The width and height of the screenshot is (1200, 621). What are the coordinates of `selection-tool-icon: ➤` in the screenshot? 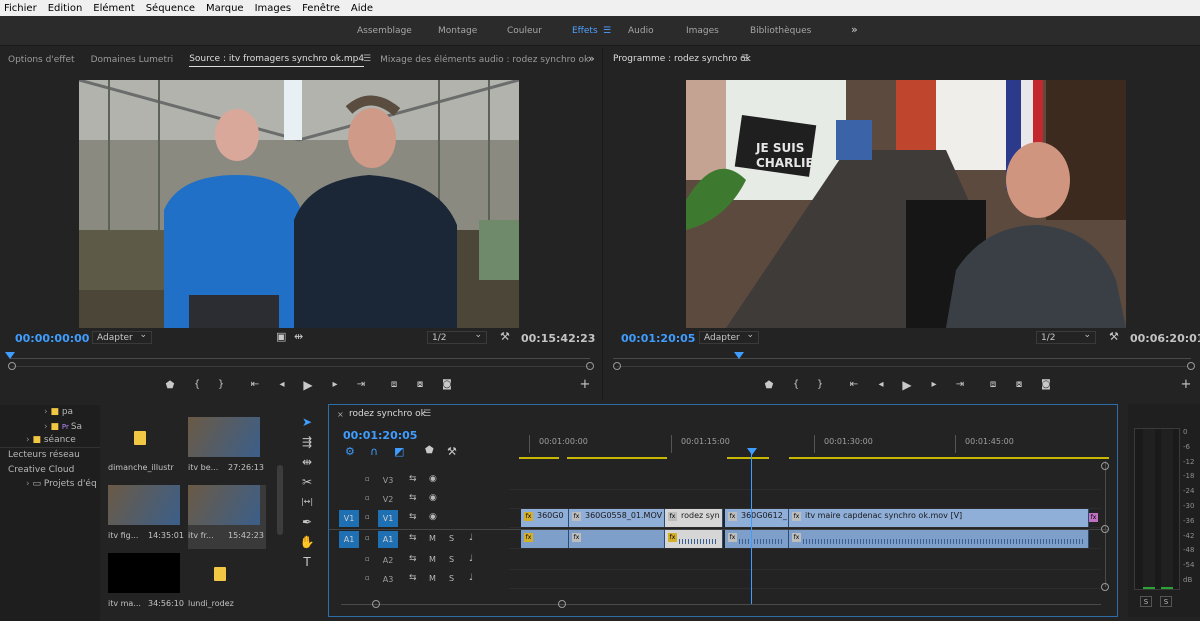 It's located at (307, 422).